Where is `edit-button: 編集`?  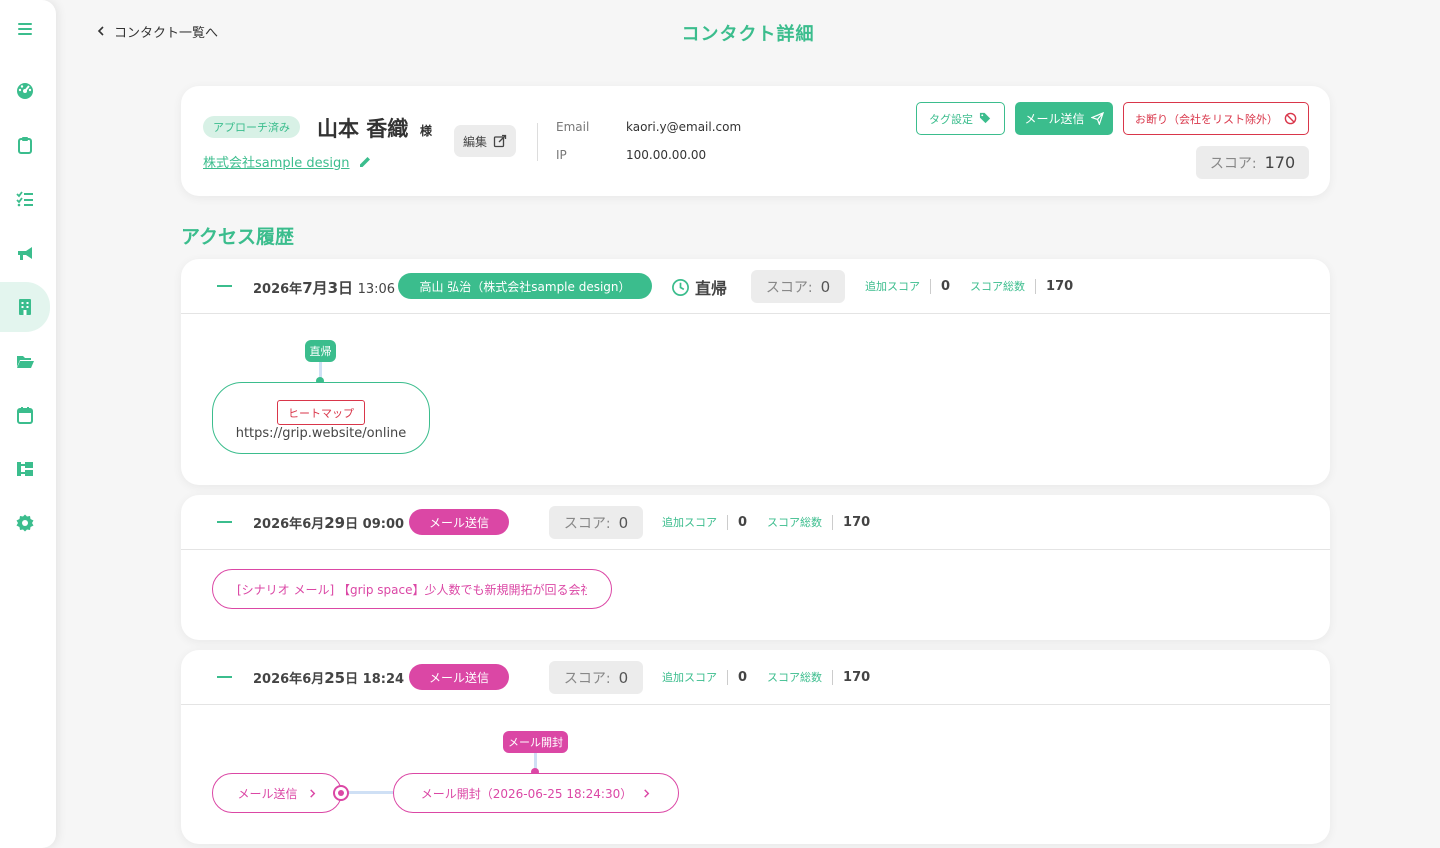
edit-button: 編集 is located at coordinates (485, 141).